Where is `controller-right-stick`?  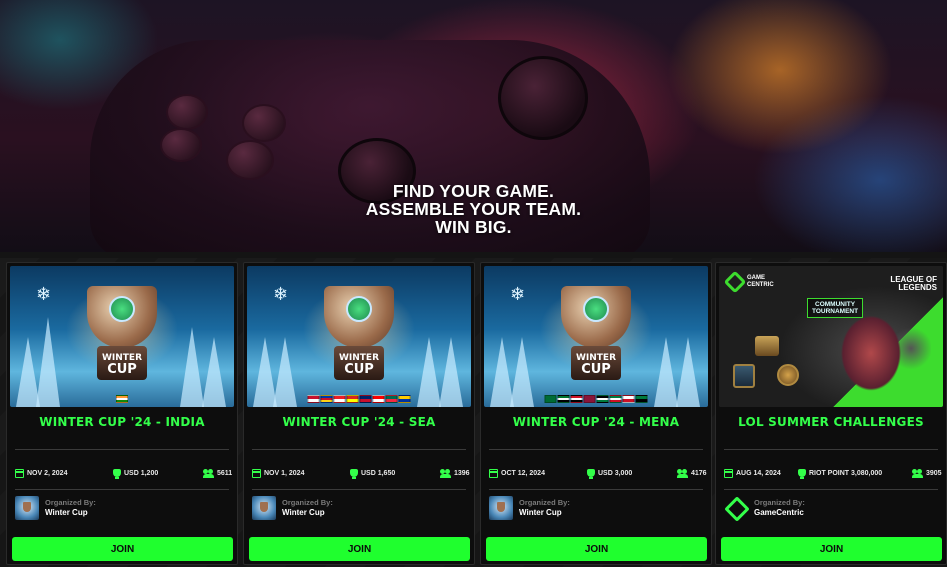 controller-right-stick is located at coordinates (543, 98).